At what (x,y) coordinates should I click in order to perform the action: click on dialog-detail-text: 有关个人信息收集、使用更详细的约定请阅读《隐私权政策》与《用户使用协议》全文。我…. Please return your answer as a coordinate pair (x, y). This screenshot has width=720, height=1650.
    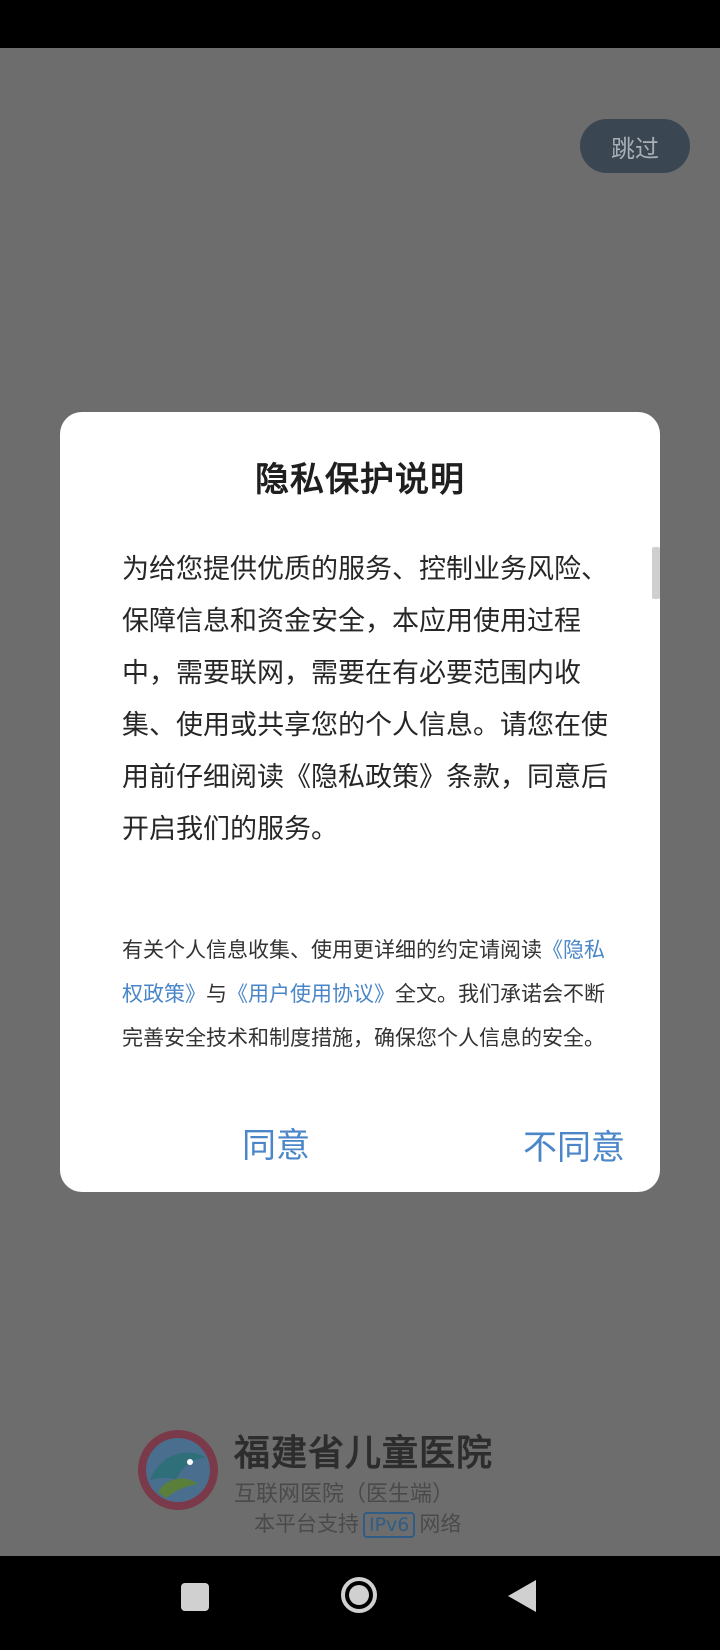
    Looking at the image, I should click on (367, 994).